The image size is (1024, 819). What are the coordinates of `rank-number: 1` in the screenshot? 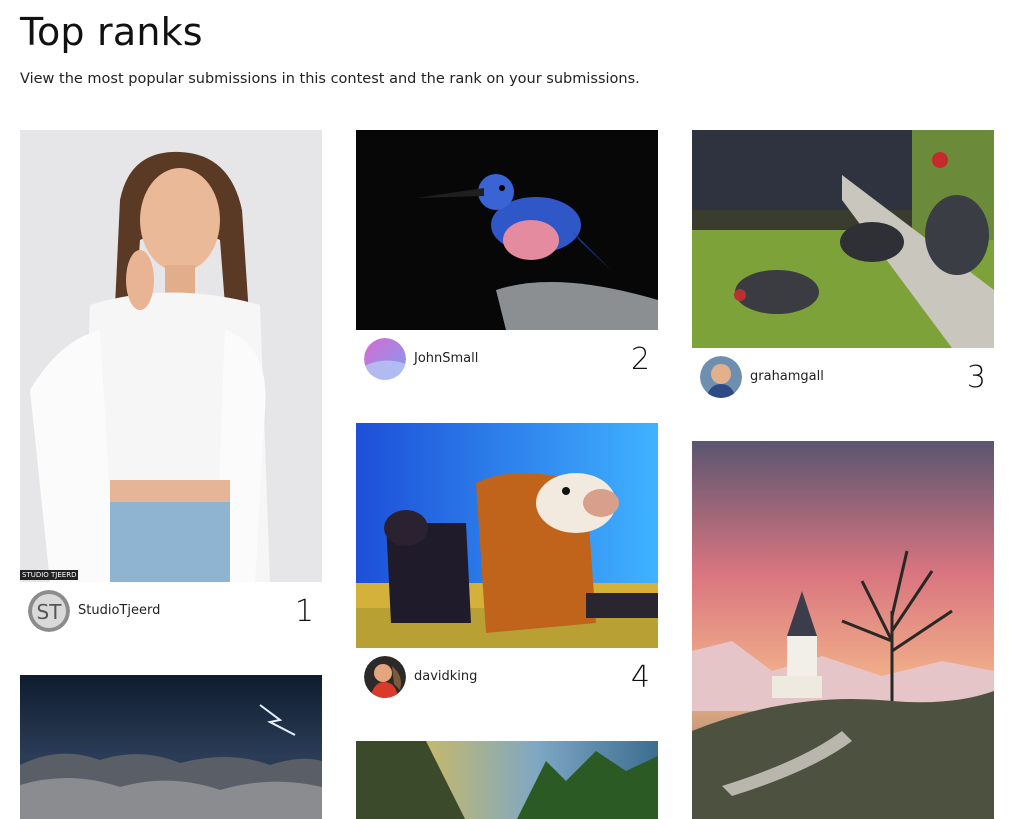 It's located at (304, 611).